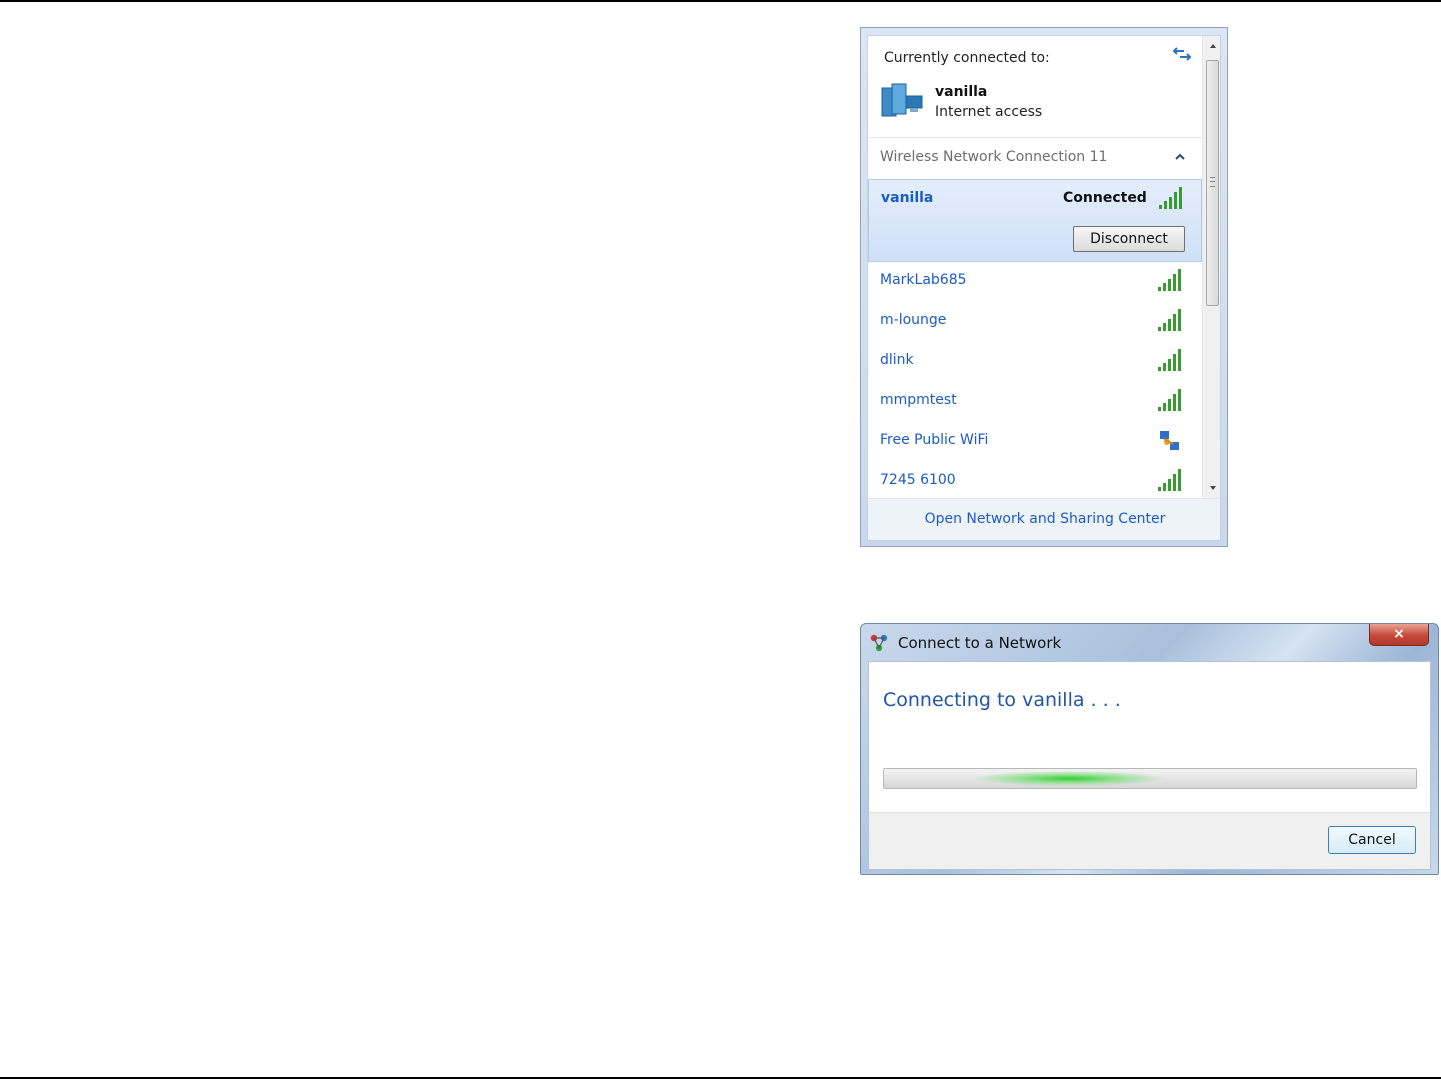 The image size is (1441, 1081). I want to click on network-name: Free Public WiFi, so click(934, 440).